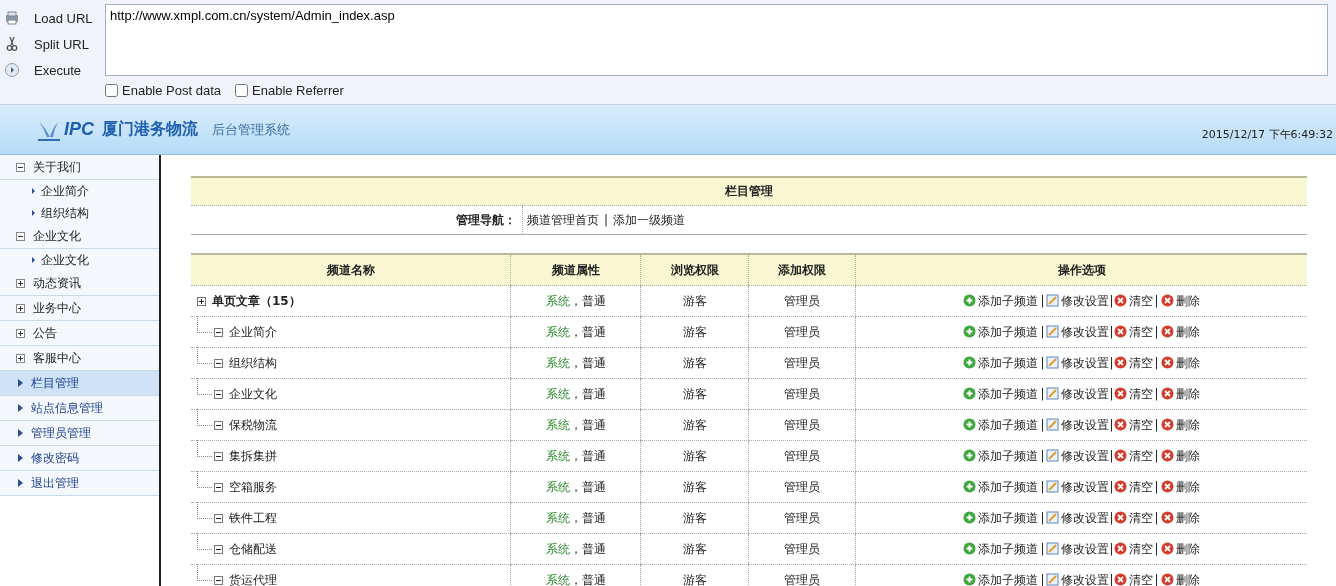  I want to click on sidebar-subitem: 组织结构, so click(79, 213).